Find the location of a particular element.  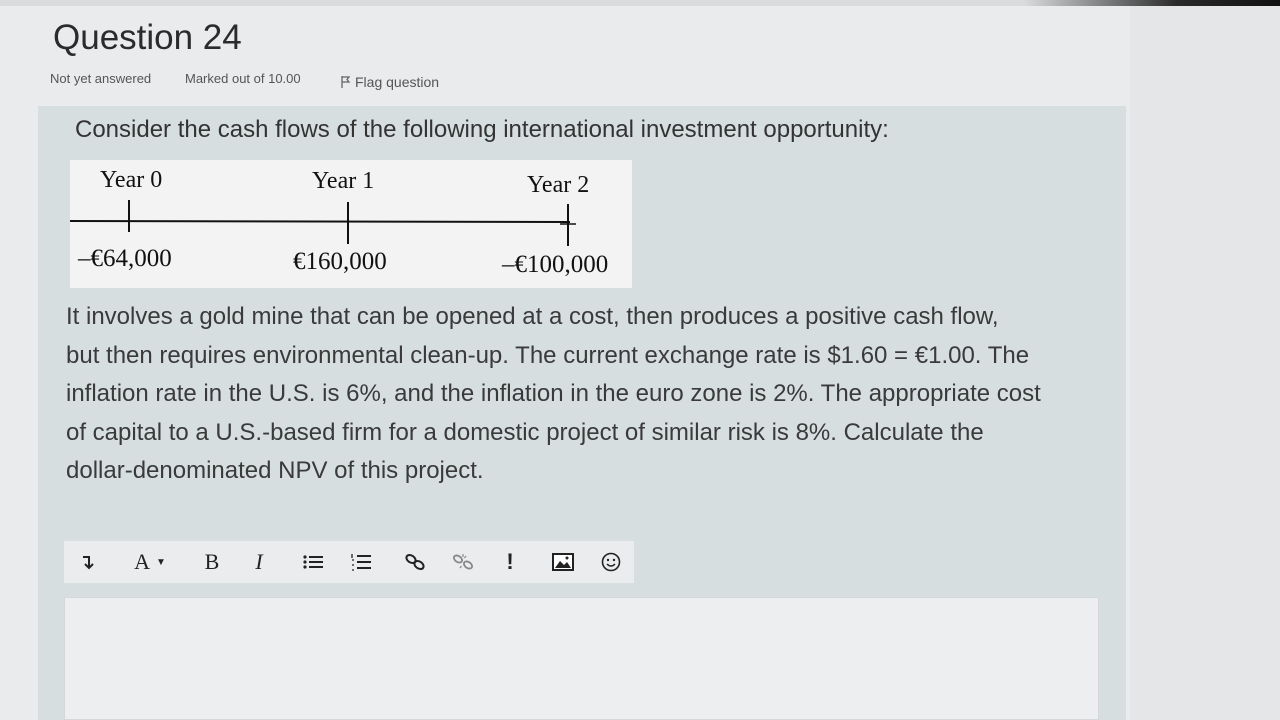

italic-button: I is located at coordinates (259, 562).